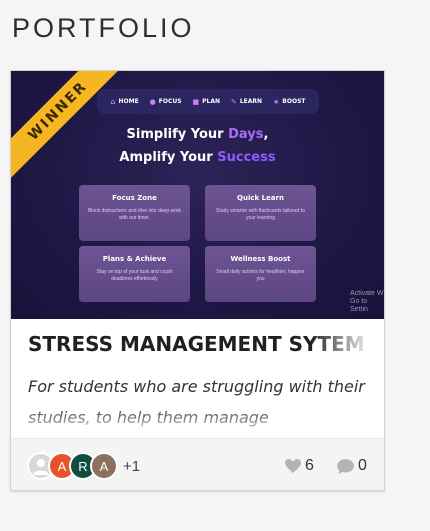  What do you see at coordinates (246, 134) in the screenshot?
I see `headline-accent-days: Days` at bounding box center [246, 134].